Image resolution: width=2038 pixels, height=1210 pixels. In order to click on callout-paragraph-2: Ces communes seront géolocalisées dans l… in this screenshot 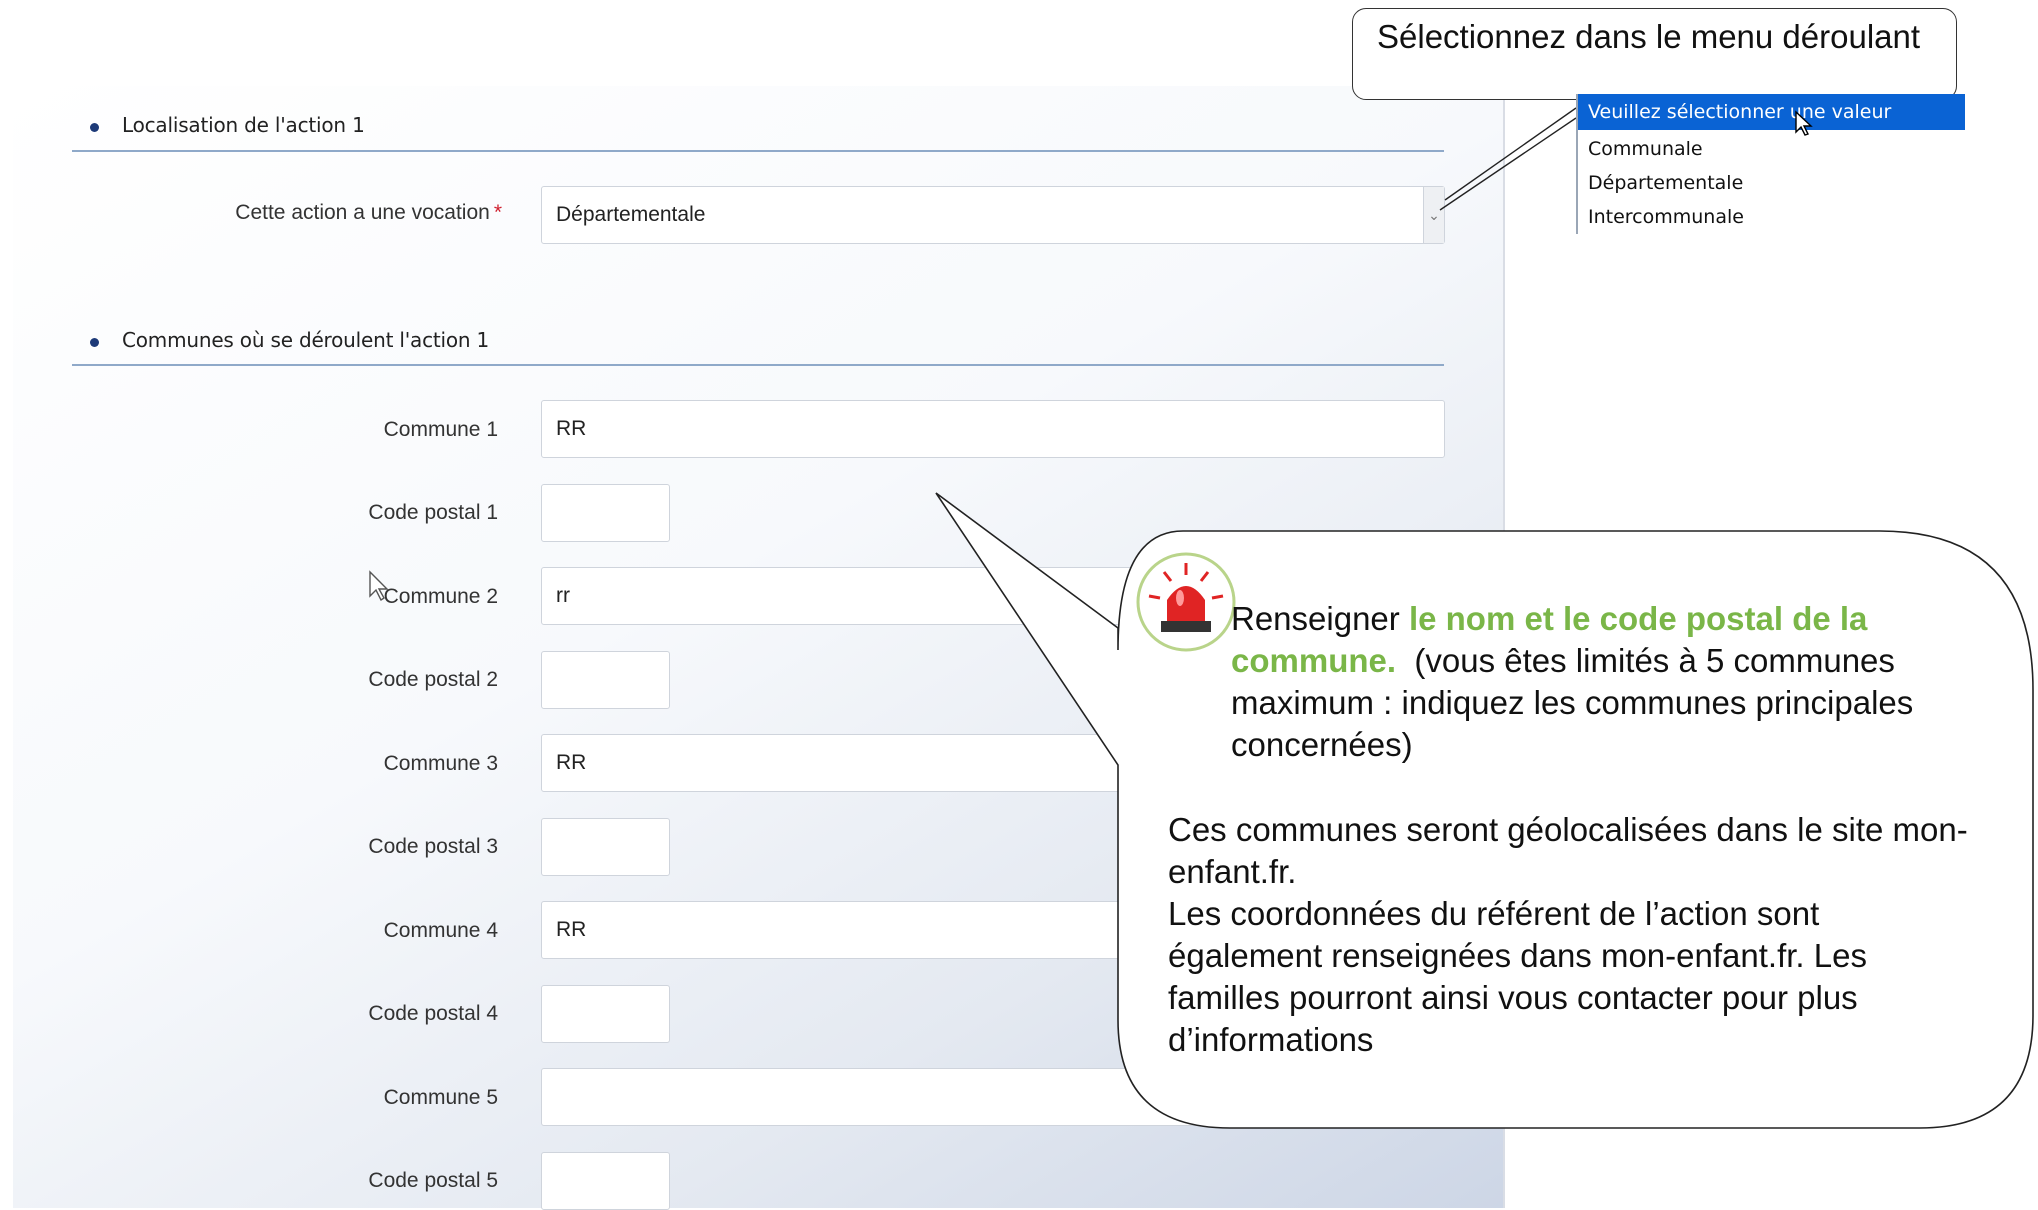, I will do `click(1568, 850)`.